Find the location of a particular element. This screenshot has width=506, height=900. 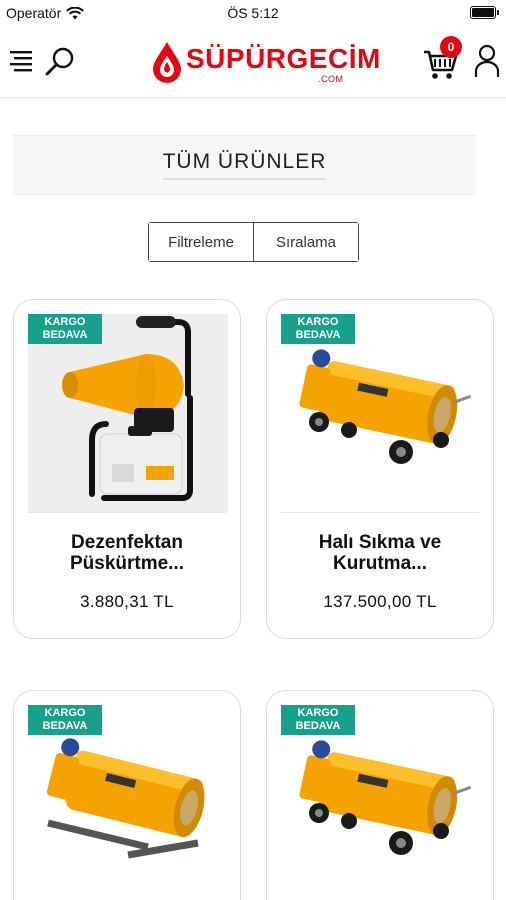

cart-count-badge: 0 is located at coordinates (451, 47).